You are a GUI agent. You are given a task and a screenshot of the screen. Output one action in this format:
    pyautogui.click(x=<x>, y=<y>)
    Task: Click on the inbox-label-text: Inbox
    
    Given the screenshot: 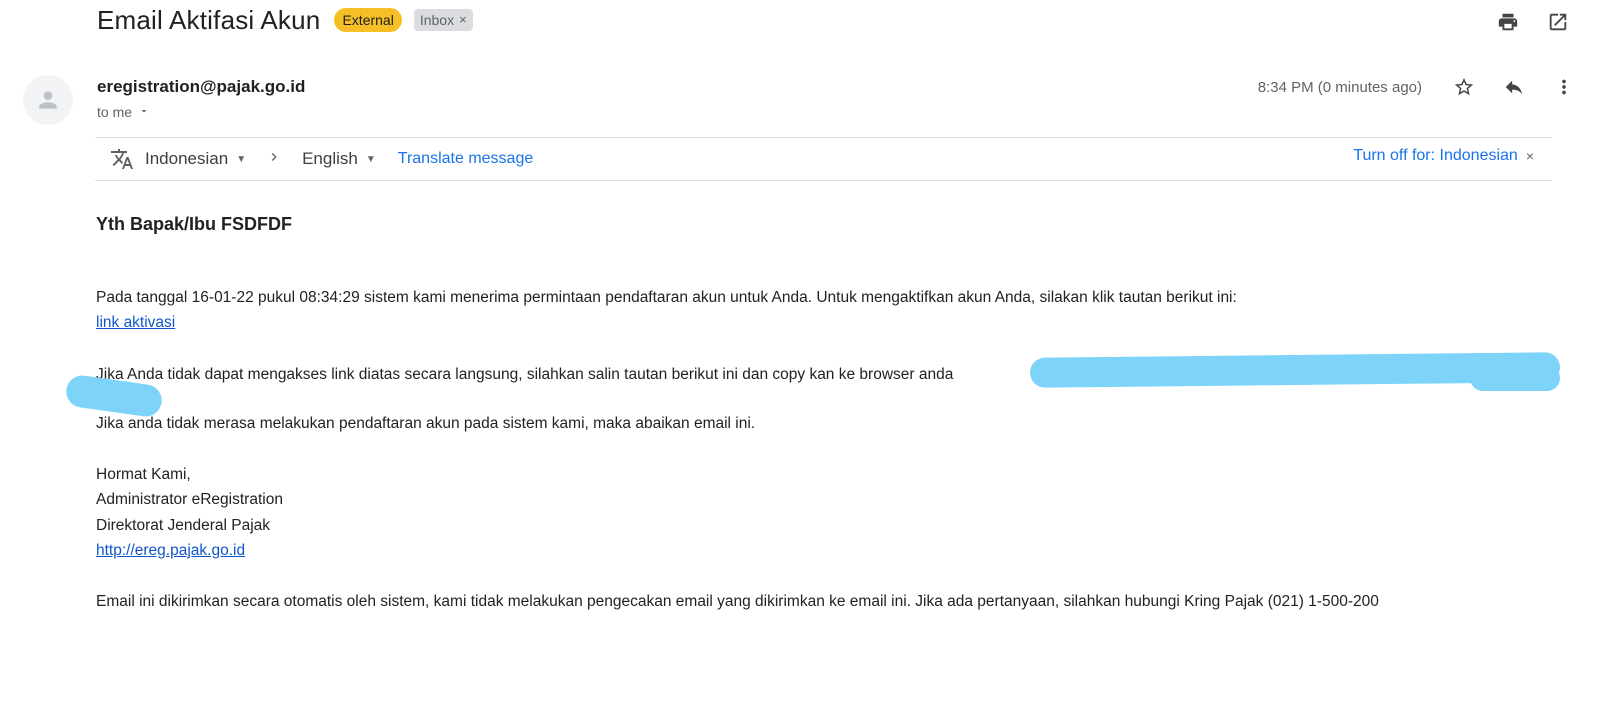 What is the action you would take?
    pyautogui.click(x=437, y=20)
    